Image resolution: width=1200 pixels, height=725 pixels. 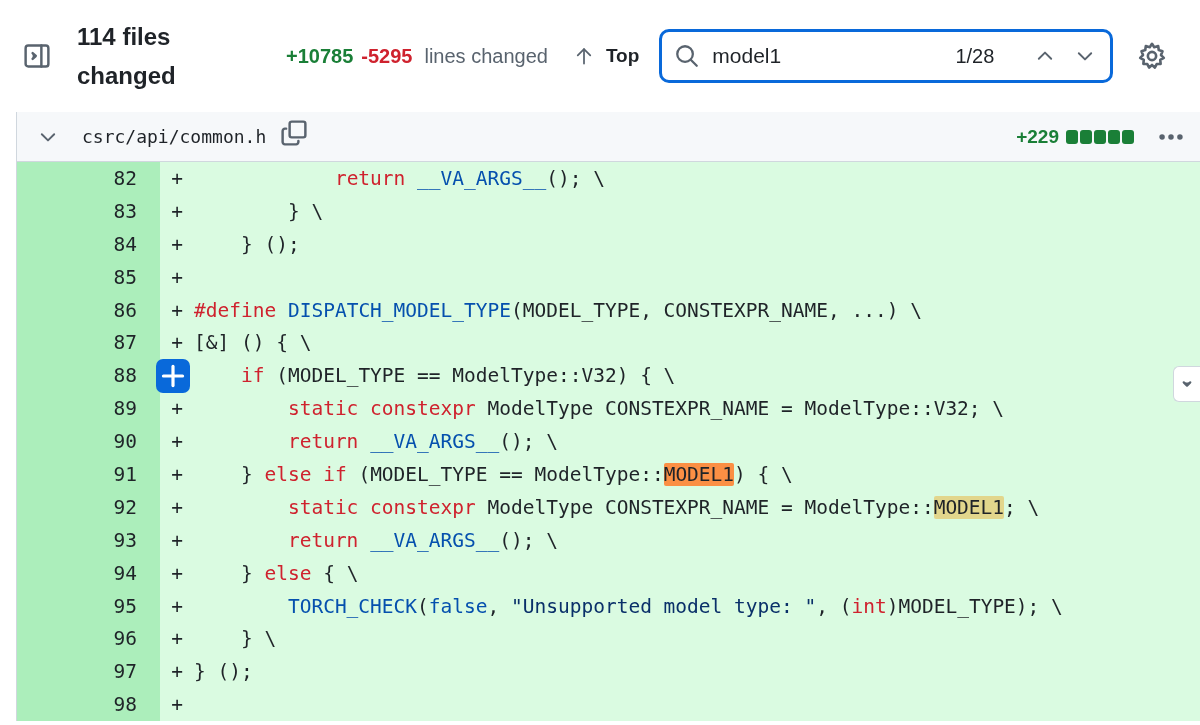 I want to click on code-text: [&] () { \, so click(x=253, y=343).